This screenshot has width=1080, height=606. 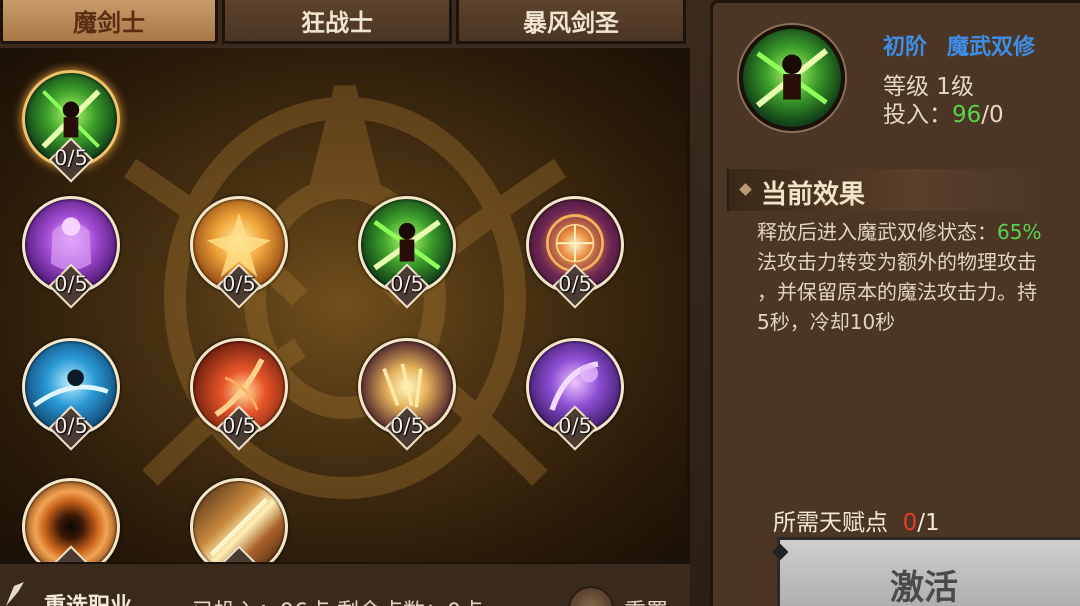 I want to click on invest-current: 96, so click(x=967, y=115).